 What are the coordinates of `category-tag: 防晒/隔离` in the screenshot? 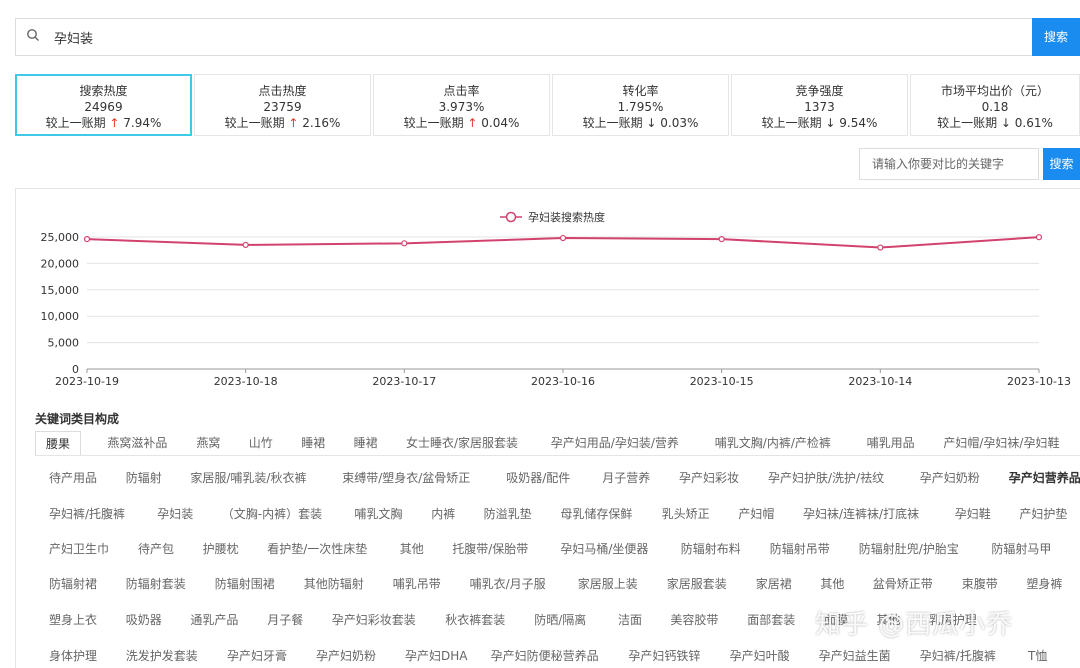 It's located at (560, 620).